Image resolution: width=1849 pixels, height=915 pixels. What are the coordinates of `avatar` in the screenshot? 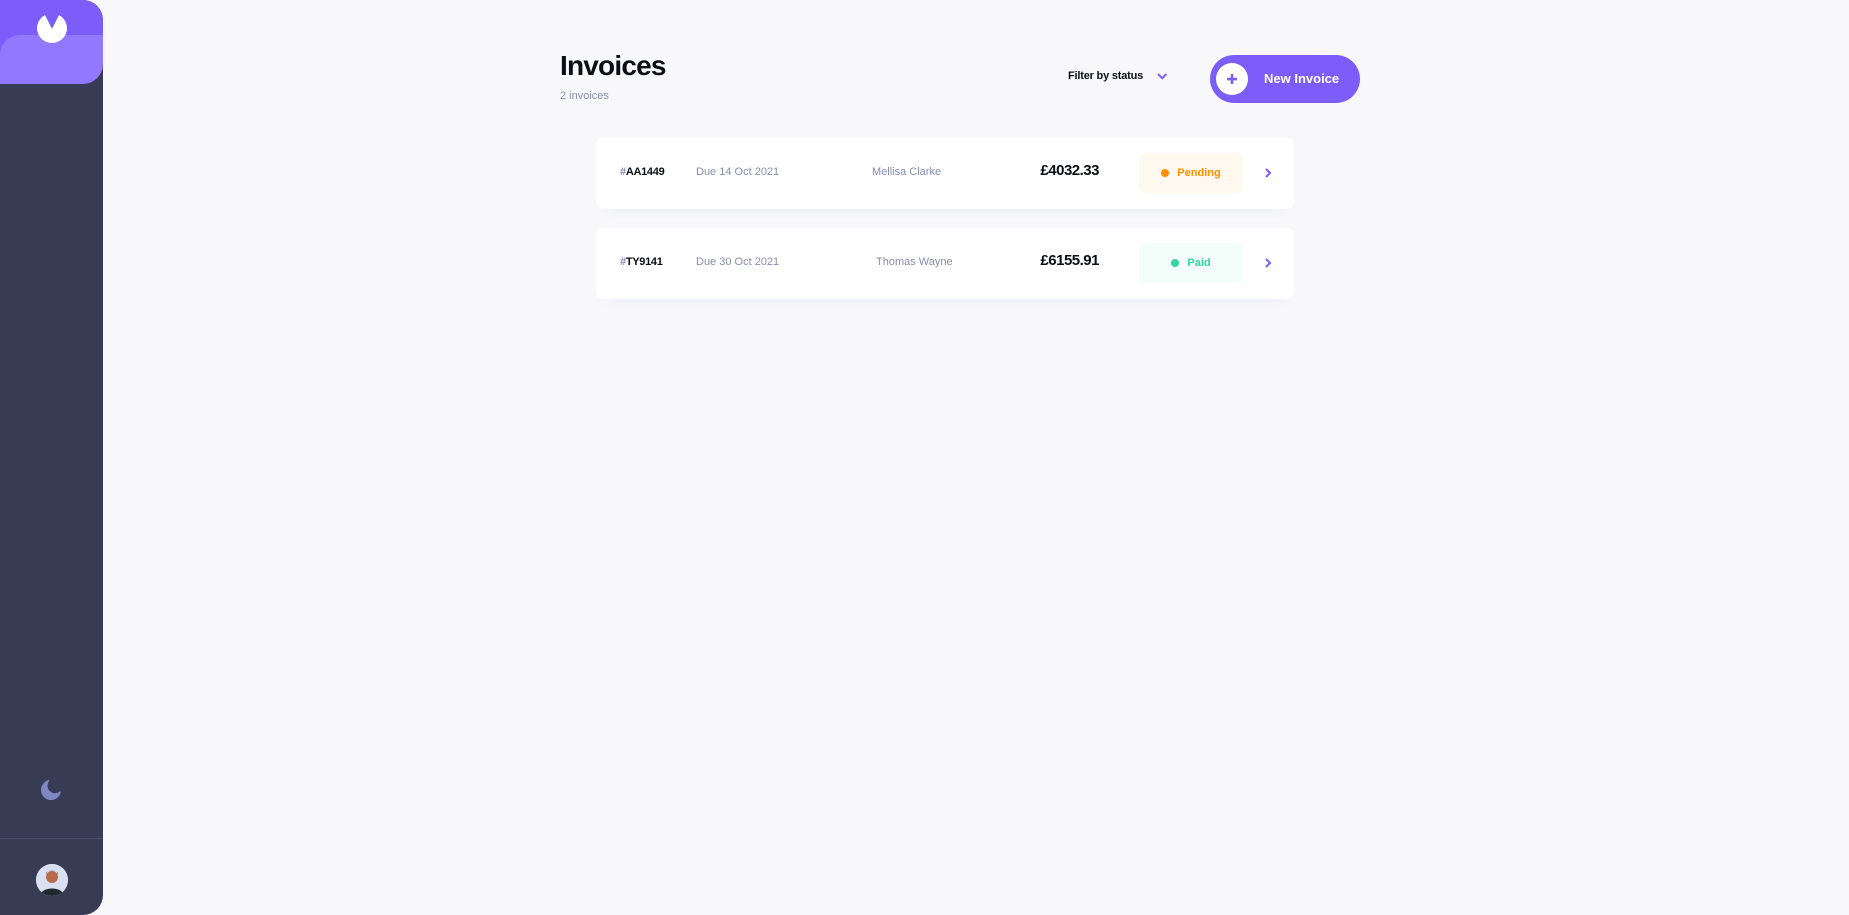 It's located at (52, 880).